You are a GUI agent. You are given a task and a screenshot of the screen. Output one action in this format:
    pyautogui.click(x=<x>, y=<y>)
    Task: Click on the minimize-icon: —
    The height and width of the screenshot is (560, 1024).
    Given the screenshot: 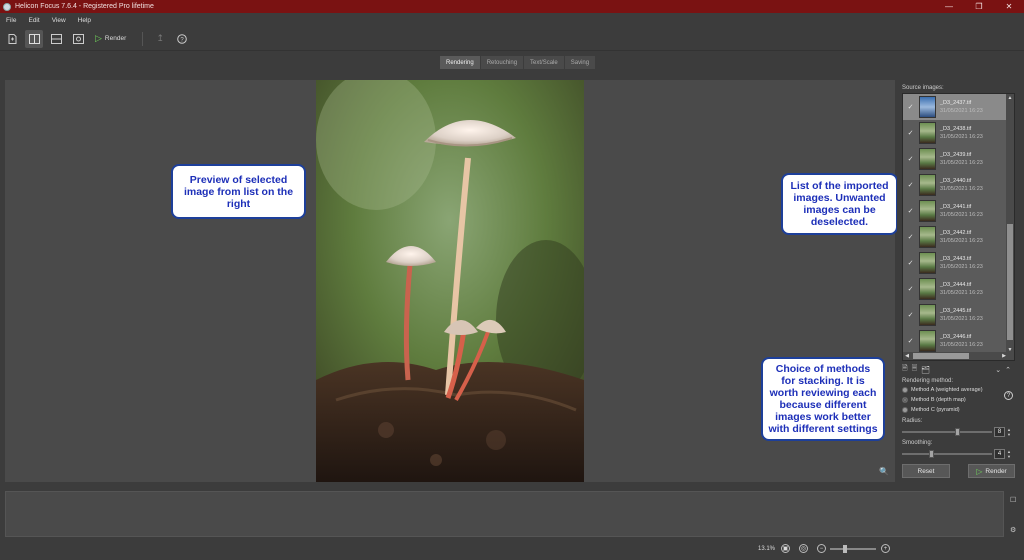 What is the action you would take?
    pyautogui.click(x=949, y=6)
    